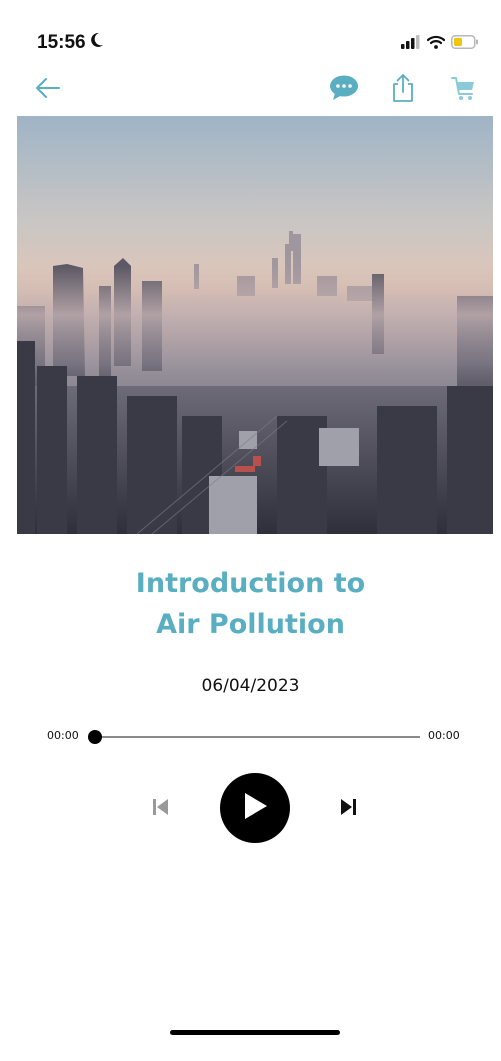  I want to click on status-time-group: 15:56, so click(70, 43).